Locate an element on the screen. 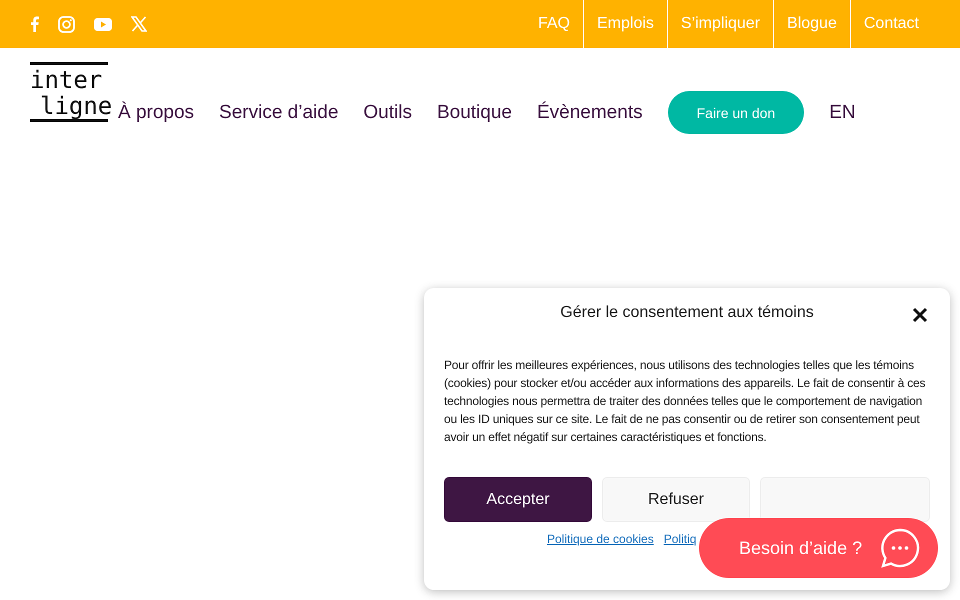  nav-link: Évènements is located at coordinates (589, 113).